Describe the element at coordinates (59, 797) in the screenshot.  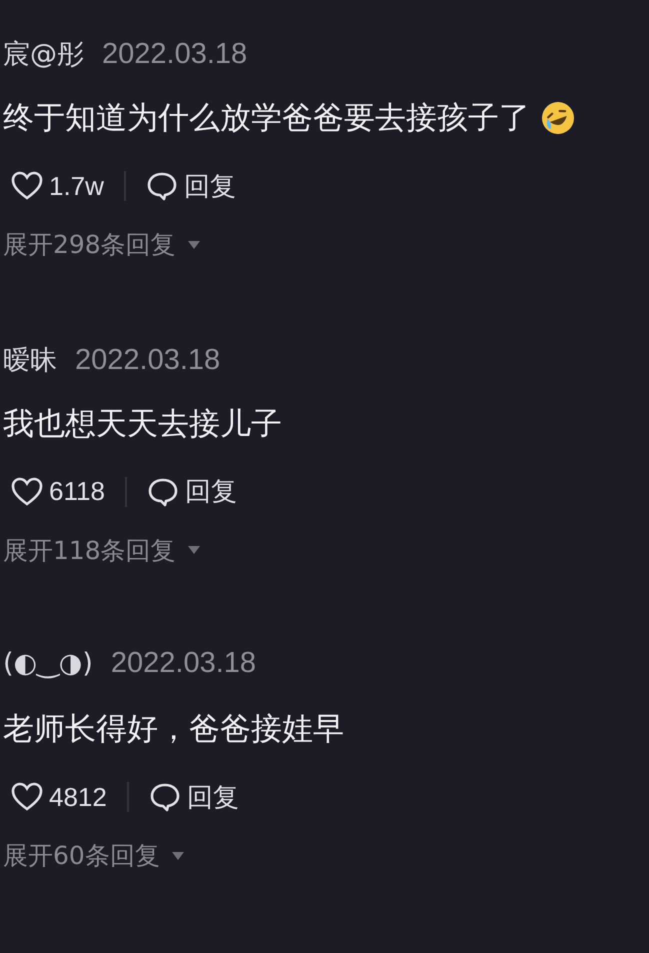
I see `like-button: 4812` at that location.